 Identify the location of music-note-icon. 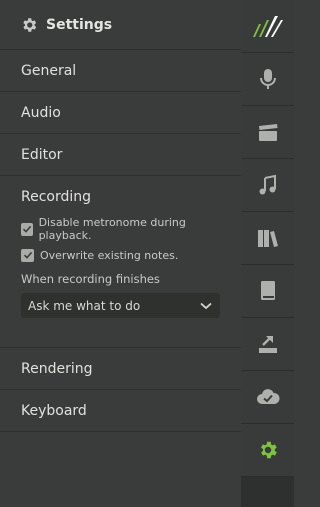
(267, 184).